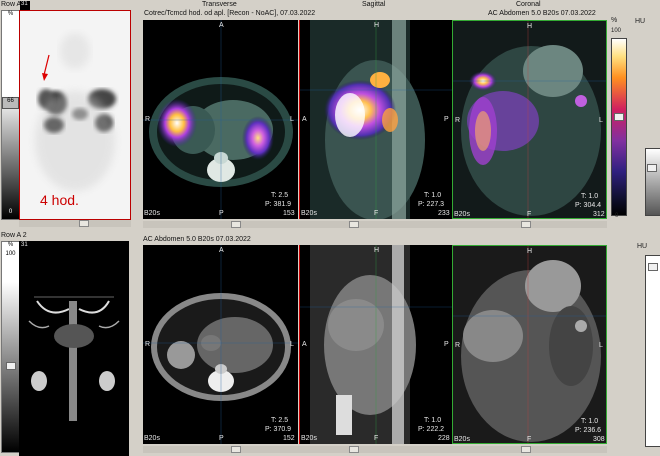 This screenshot has height=456, width=660. What do you see at coordinates (529, 439) in the screenshot?
I see `orient2-bottom-3: F` at bounding box center [529, 439].